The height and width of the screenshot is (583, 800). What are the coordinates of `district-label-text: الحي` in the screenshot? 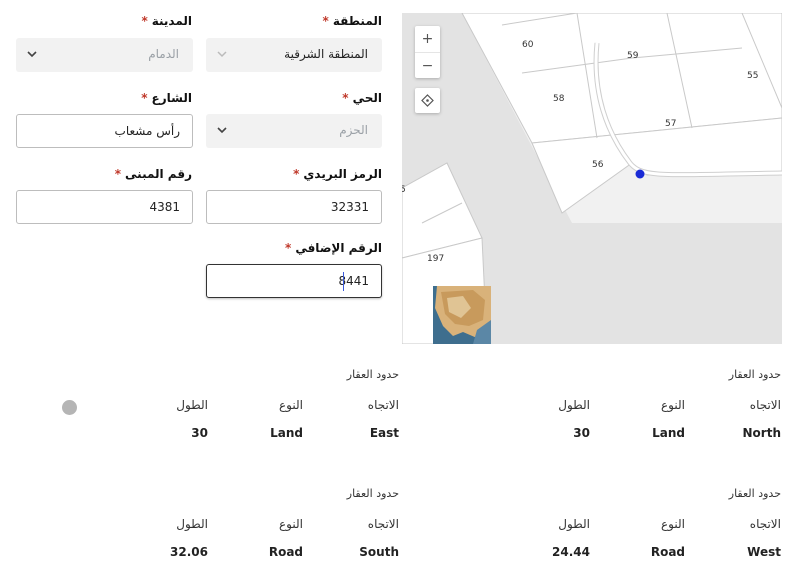 It's located at (367, 98).